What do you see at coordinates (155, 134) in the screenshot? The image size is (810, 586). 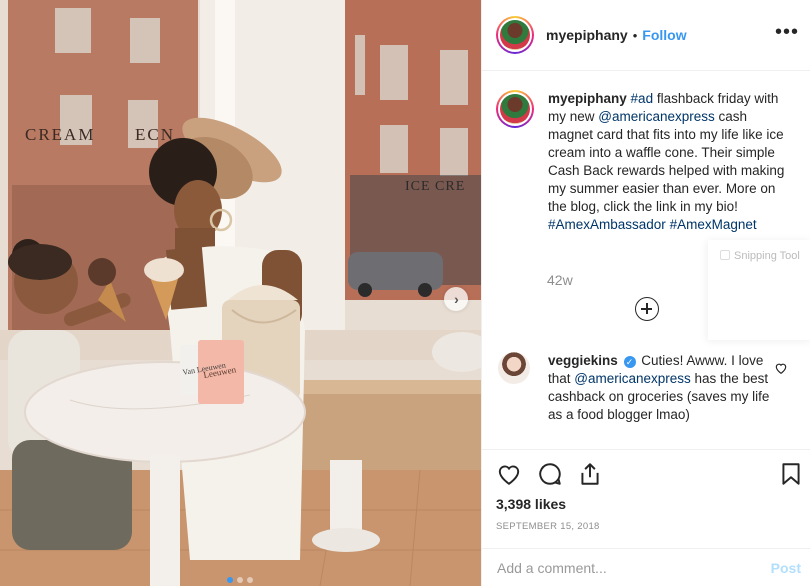 I see `window-sign-left-2: ECN` at bounding box center [155, 134].